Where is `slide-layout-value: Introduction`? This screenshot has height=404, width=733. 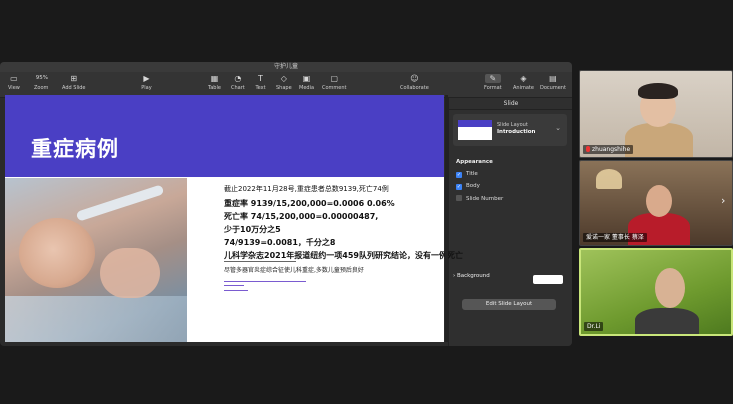
slide-layout-value: Introduction is located at coordinates (516, 132).